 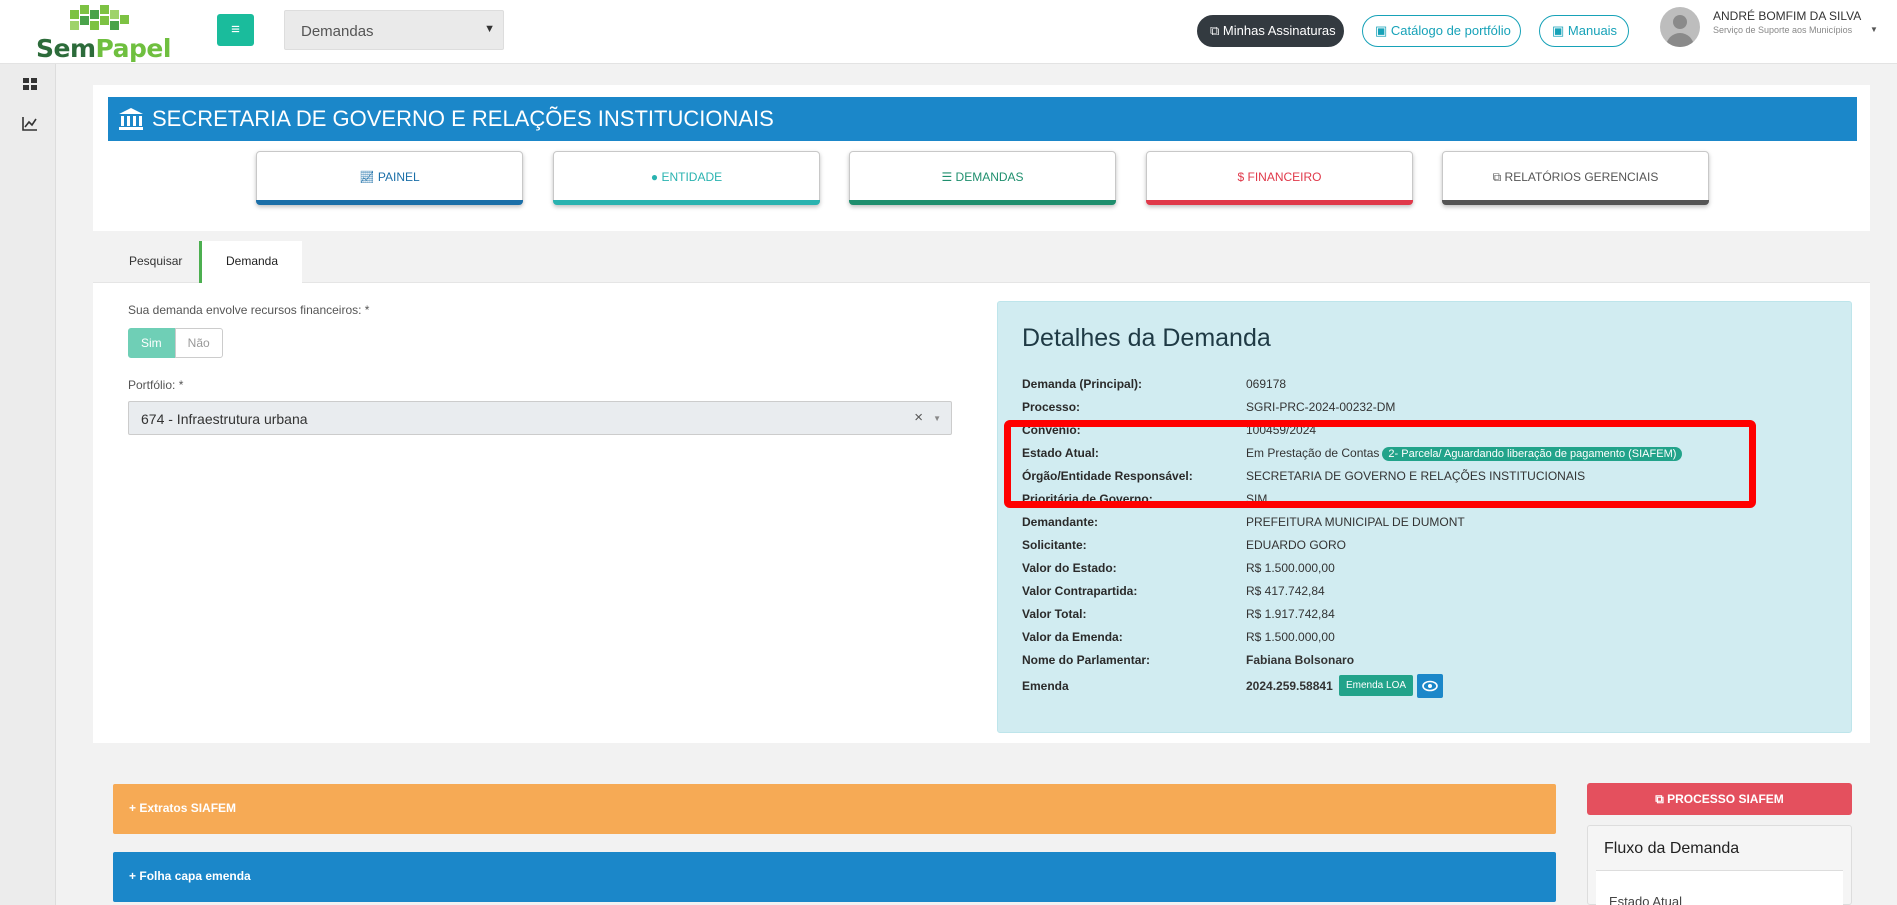 What do you see at coordinates (1432, 384) in the screenshot?
I see `detail-row: Demanda (Principal): 069178` at bounding box center [1432, 384].